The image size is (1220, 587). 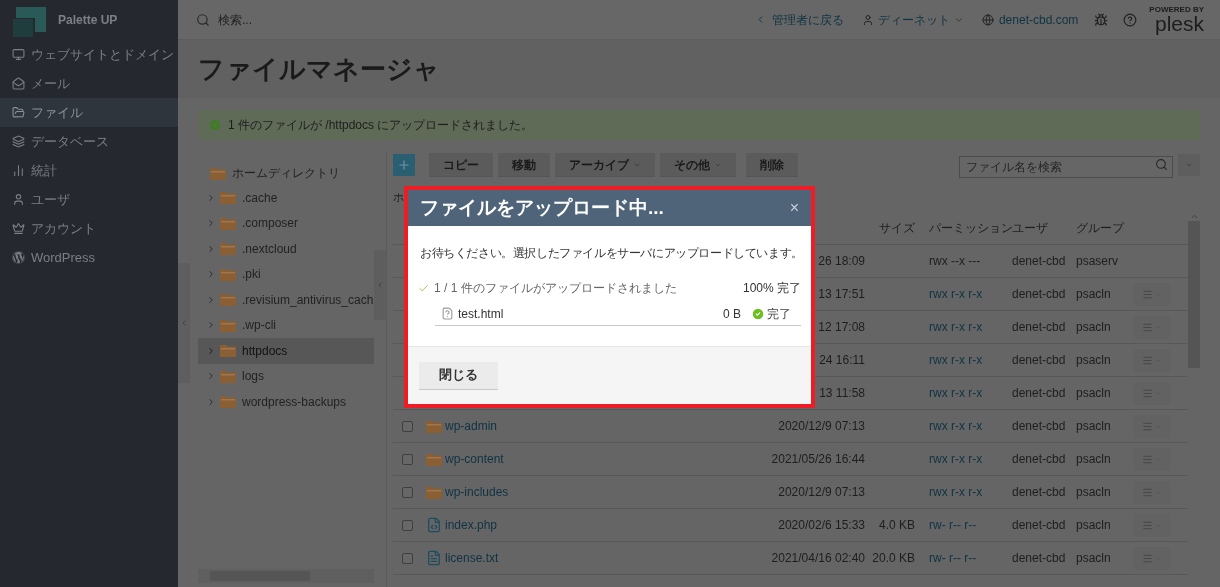 What do you see at coordinates (474, 459) in the screenshot?
I see `file-name-link: wp-content` at bounding box center [474, 459].